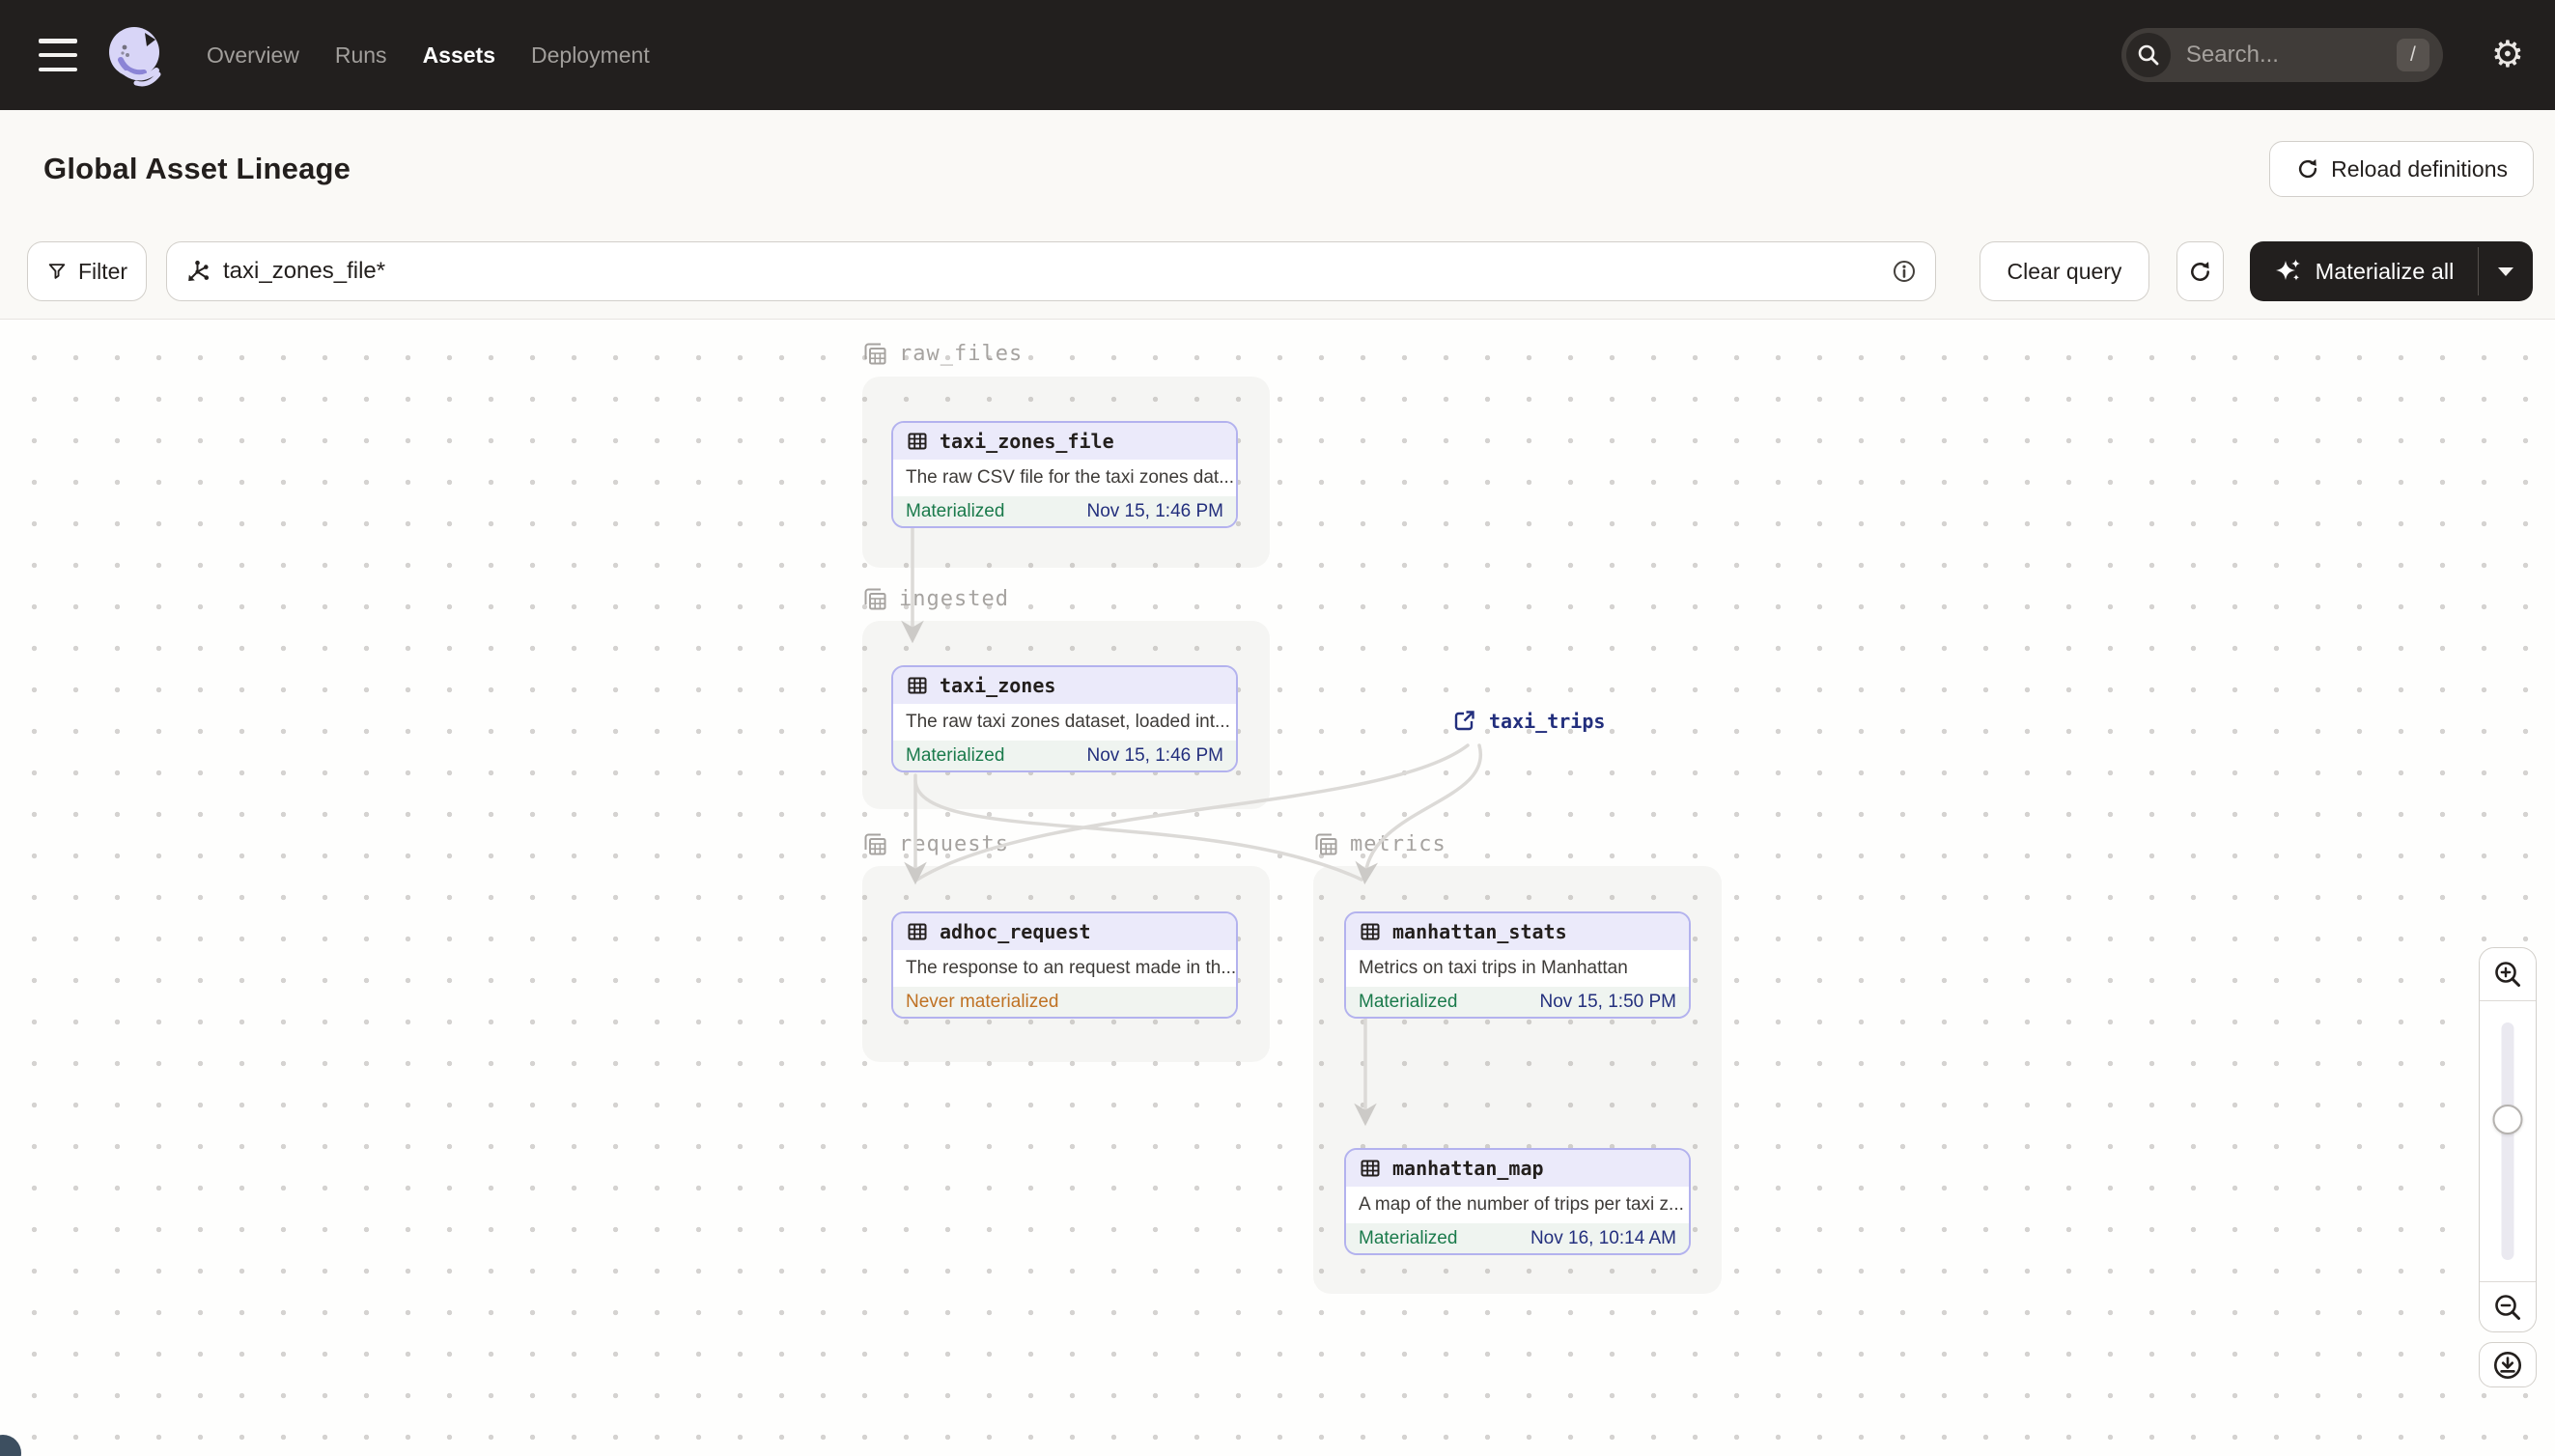  Describe the element at coordinates (1277, 169) in the screenshot. I see `page-header: Global Asset Lineage Reload definitions` at that location.